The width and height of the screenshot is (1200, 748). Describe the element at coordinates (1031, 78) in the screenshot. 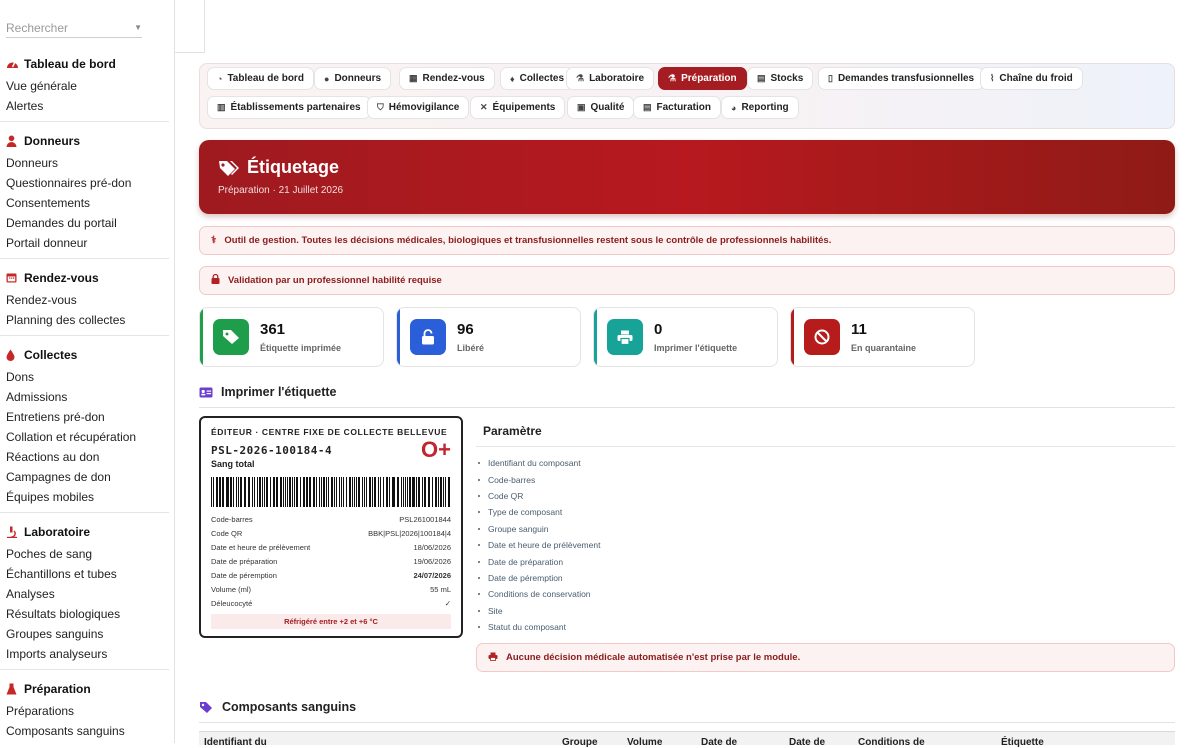

I see `tab-chaine-du-froid: ⌇ Chaîne du froid` at that location.